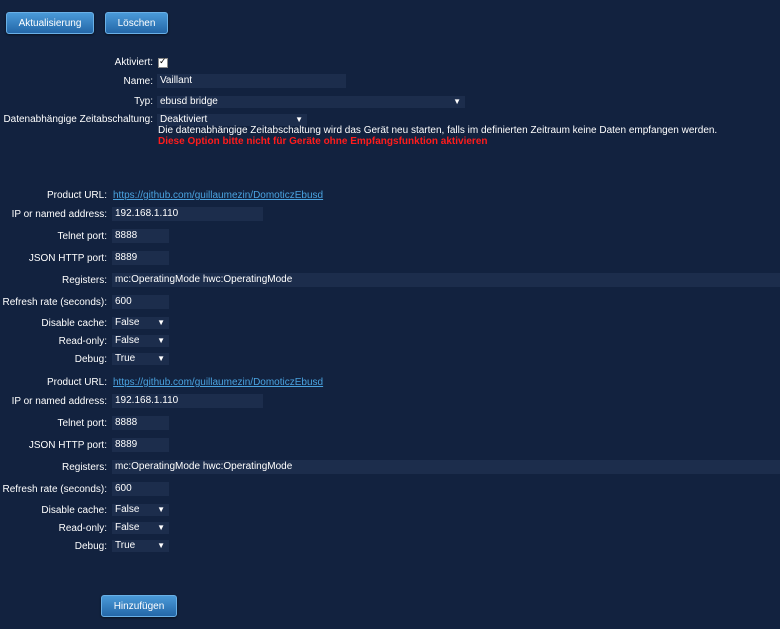 Image resolution: width=780 pixels, height=629 pixels. What do you see at coordinates (50, 23) in the screenshot?
I see `update-button: Aktualisierung` at bounding box center [50, 23].